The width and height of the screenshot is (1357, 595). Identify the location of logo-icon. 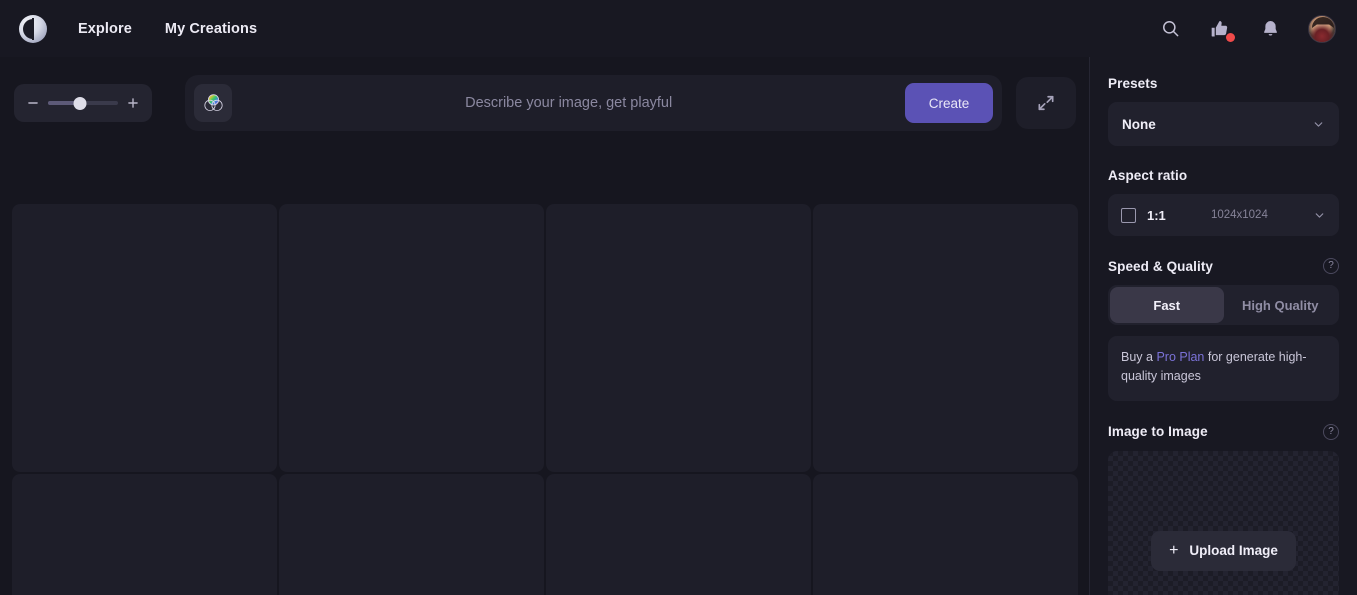
(33, 28).